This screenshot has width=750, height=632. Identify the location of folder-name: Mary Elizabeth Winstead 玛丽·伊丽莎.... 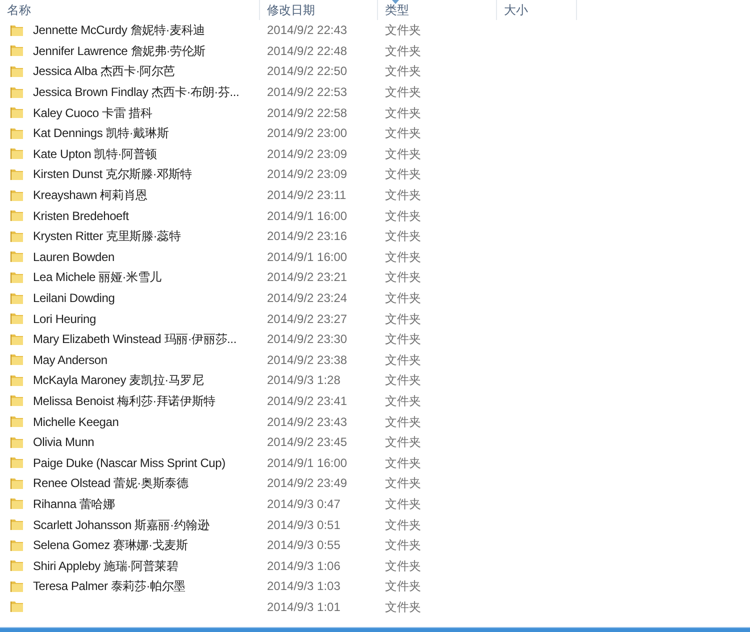
(134, 339).